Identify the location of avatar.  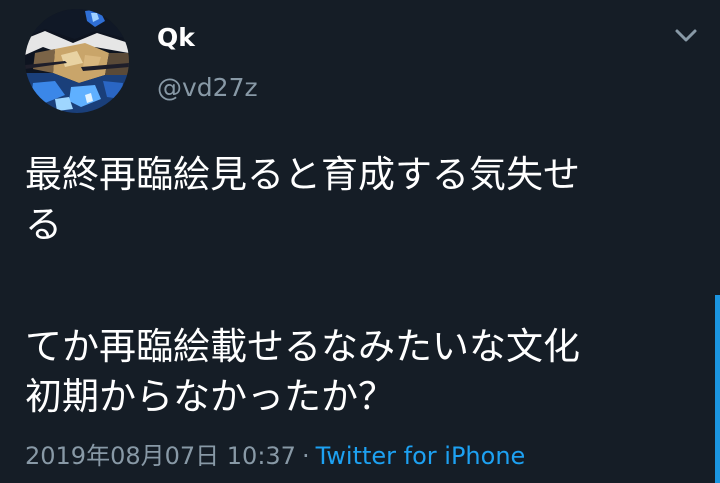
(77, 61).